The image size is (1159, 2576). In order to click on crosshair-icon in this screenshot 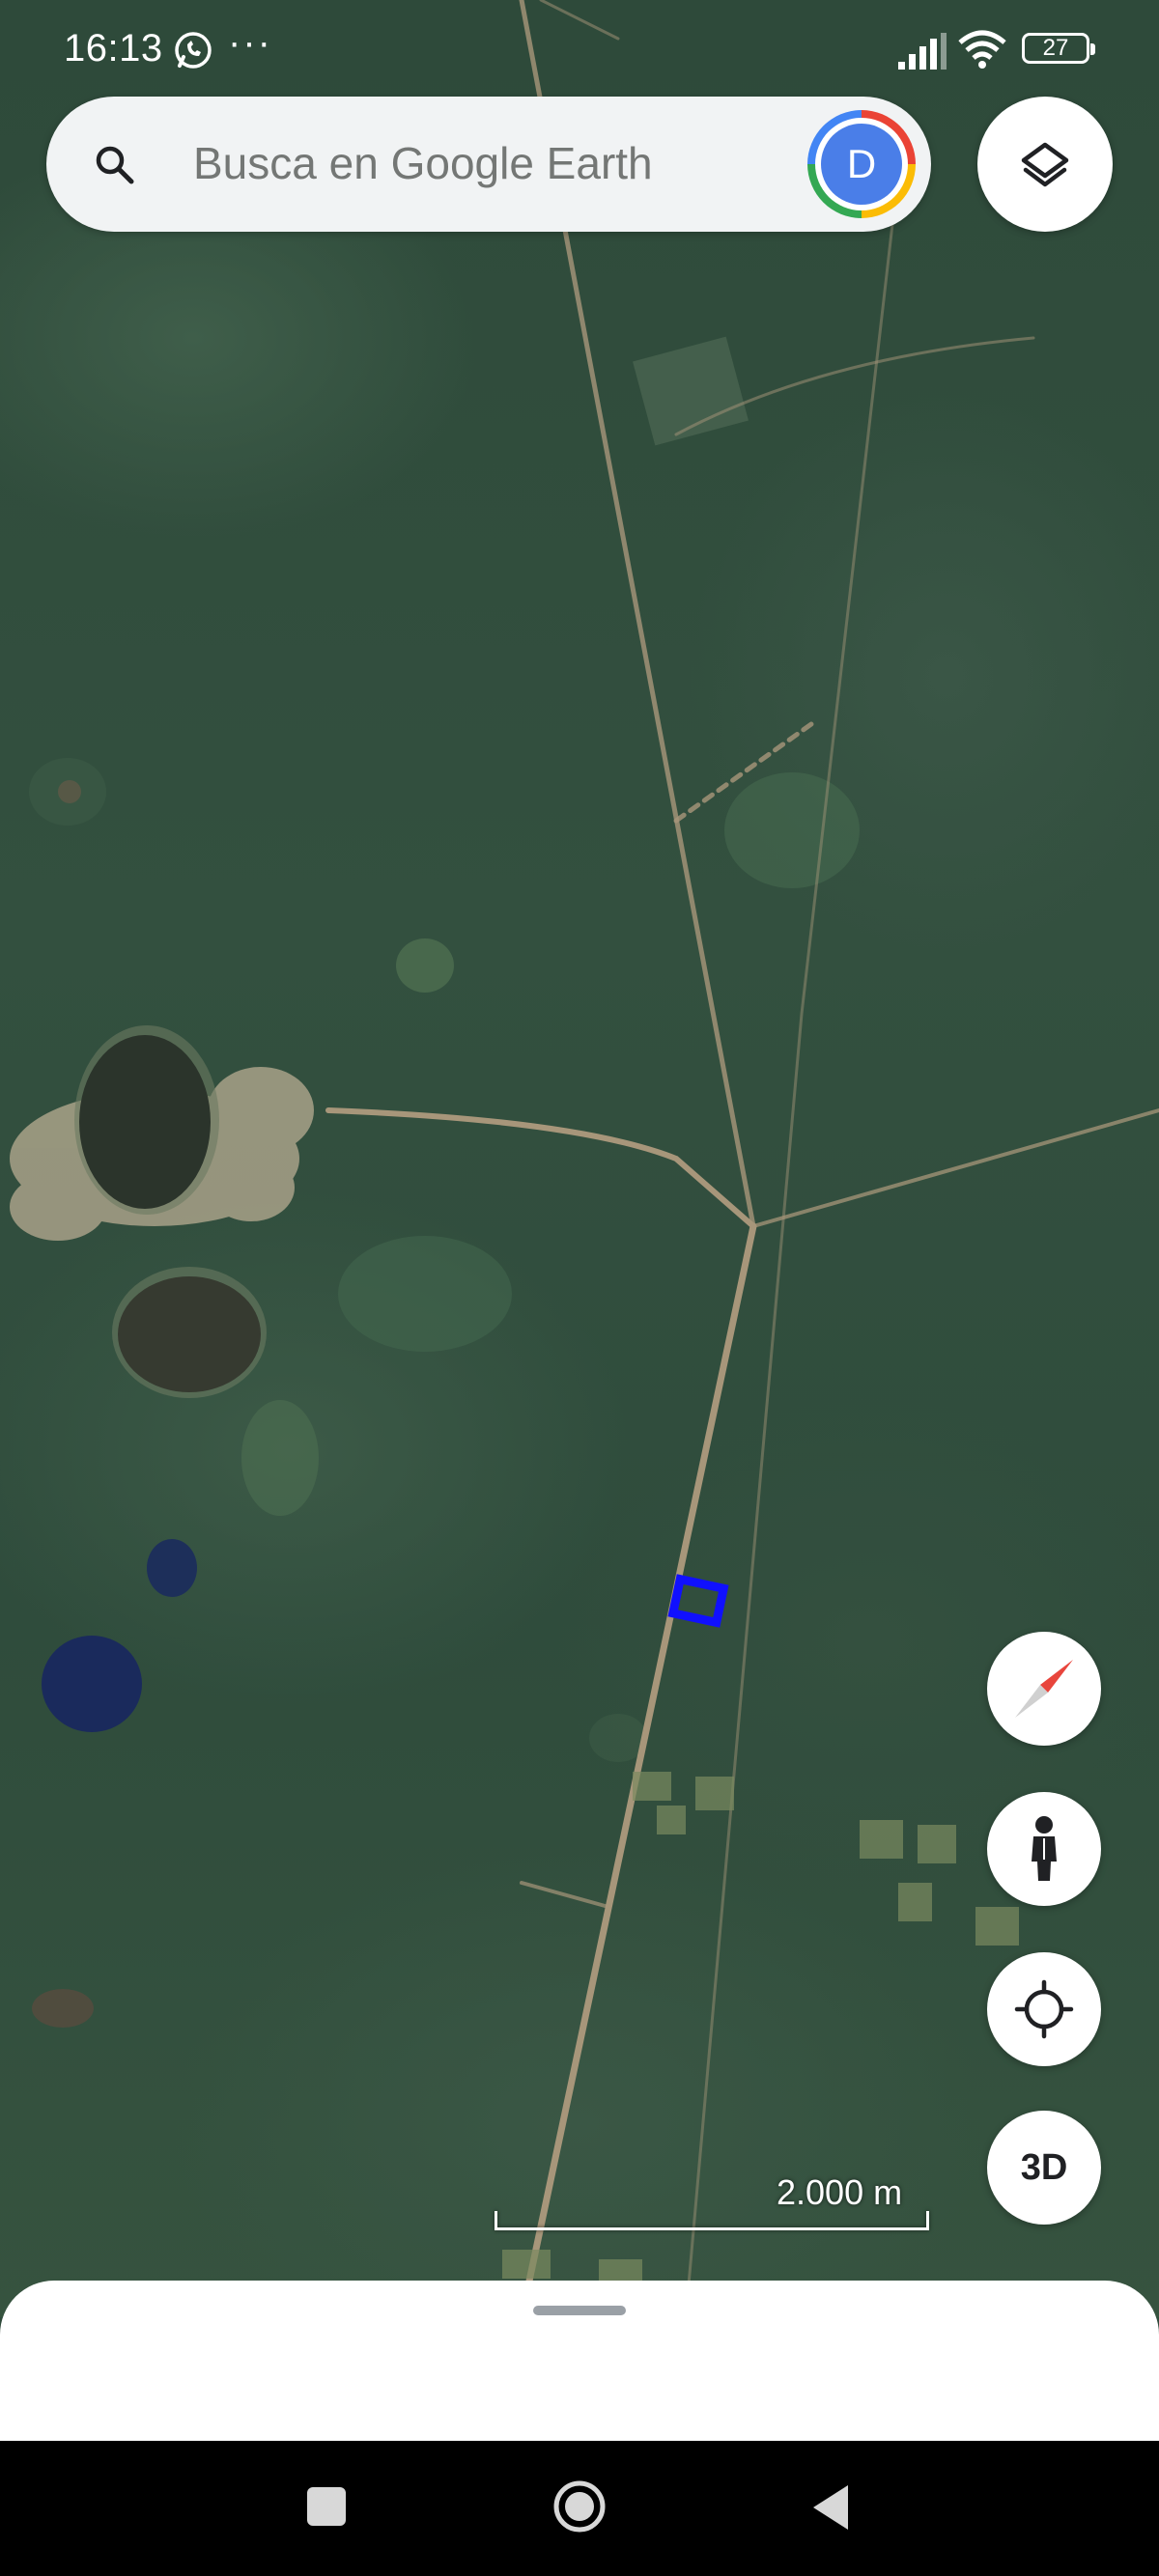, I will do `click(1044, 2009)`.